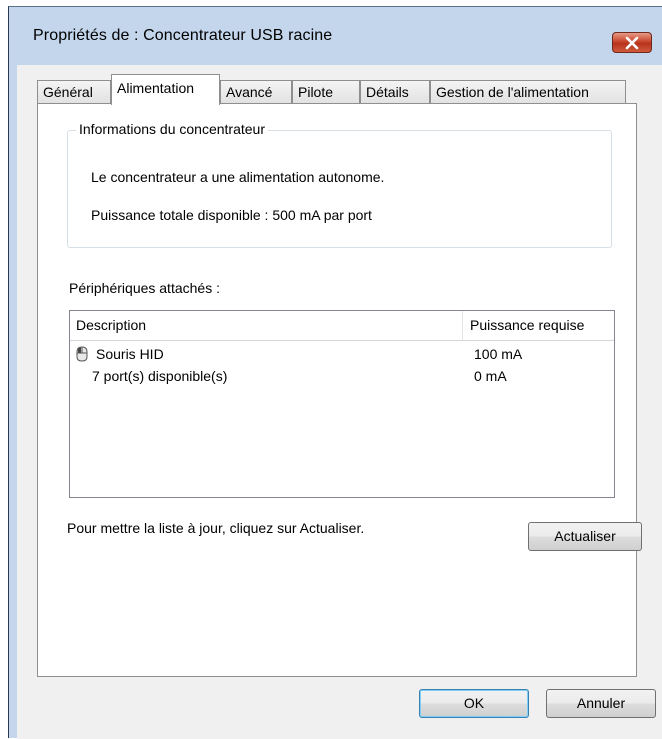 This screenshot has height=739, width=662. What do you see at coordinates (266, 325) in the screenshot?
I see `column-header-description: Description` at bounding box center [266, 325].